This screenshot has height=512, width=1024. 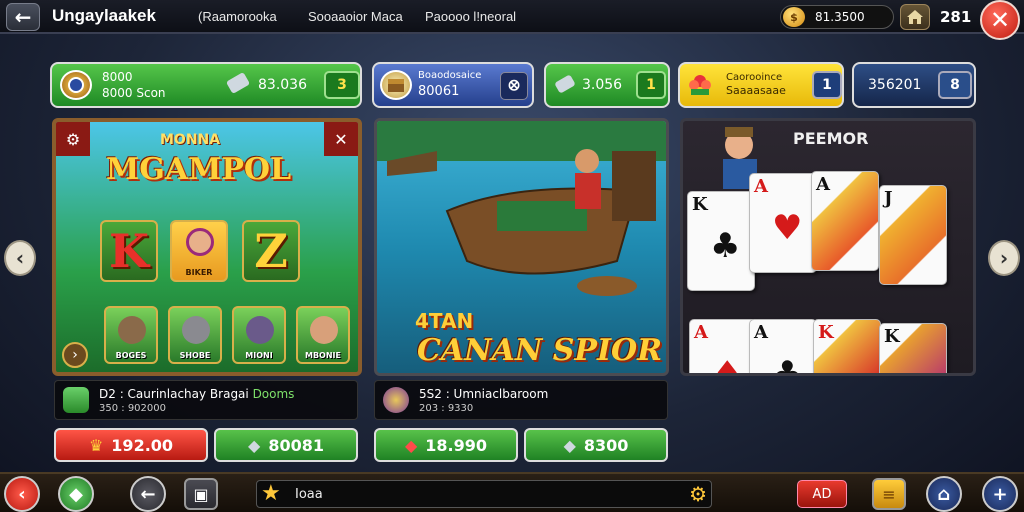 I want to click on panel-1-info-accent: Dooms, so click(x=273, y=394).